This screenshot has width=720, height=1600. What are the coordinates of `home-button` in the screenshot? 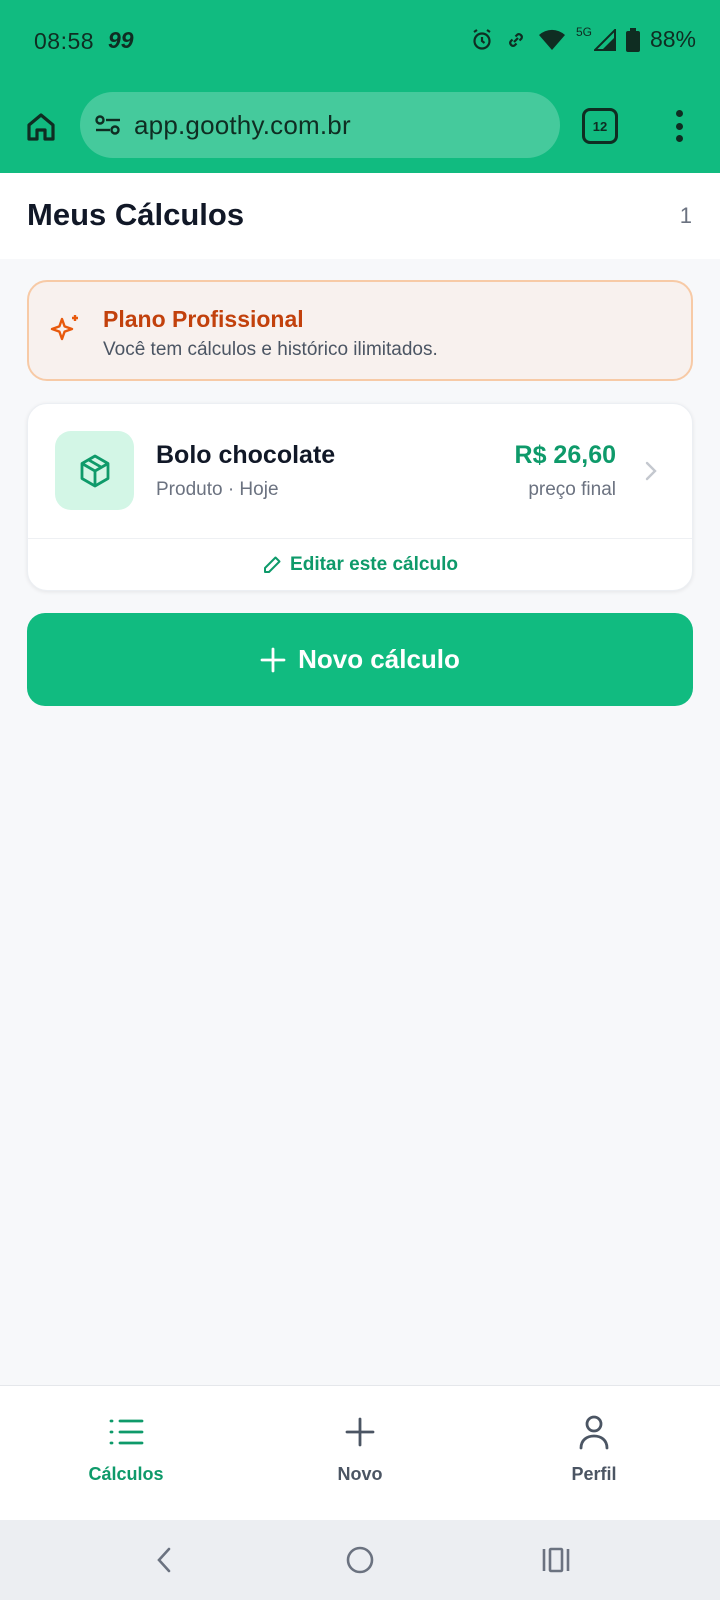 It's located at (41, 127).